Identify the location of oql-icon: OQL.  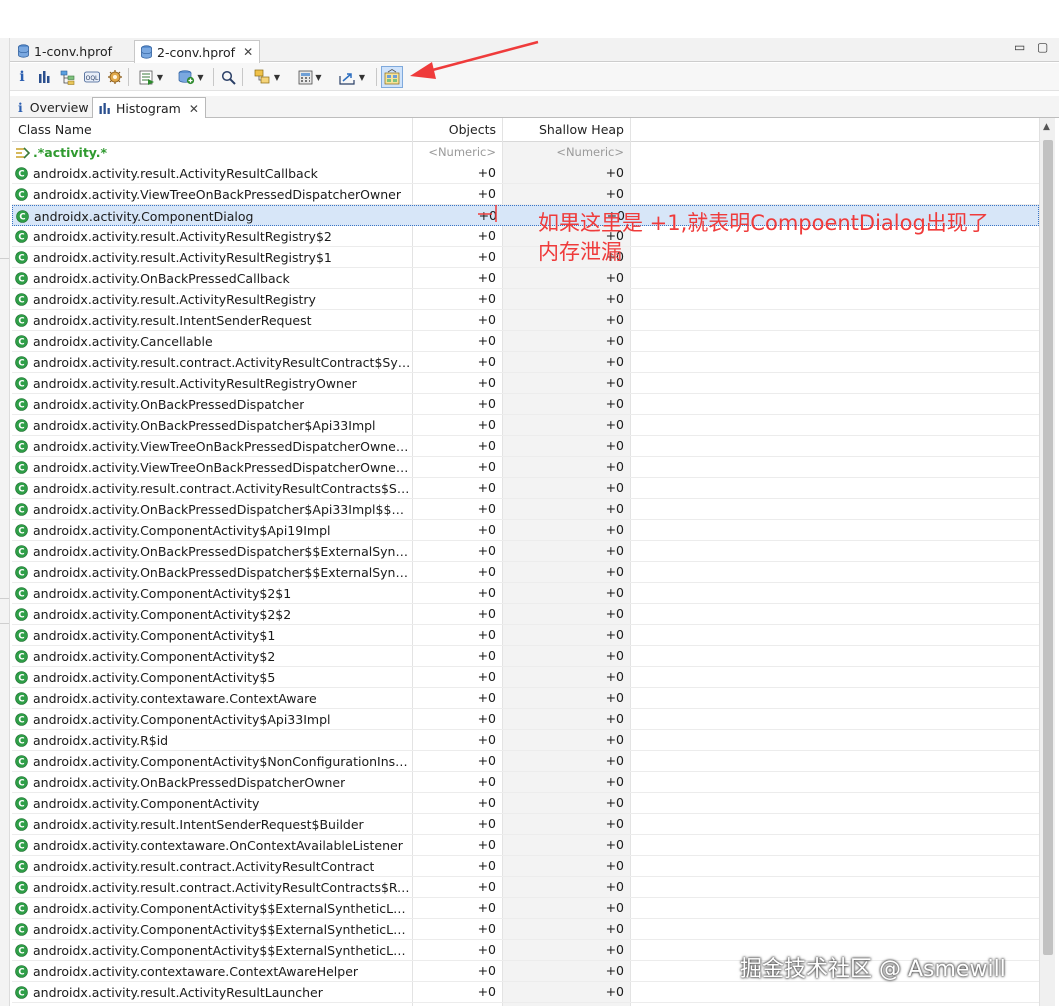
(92, 77).